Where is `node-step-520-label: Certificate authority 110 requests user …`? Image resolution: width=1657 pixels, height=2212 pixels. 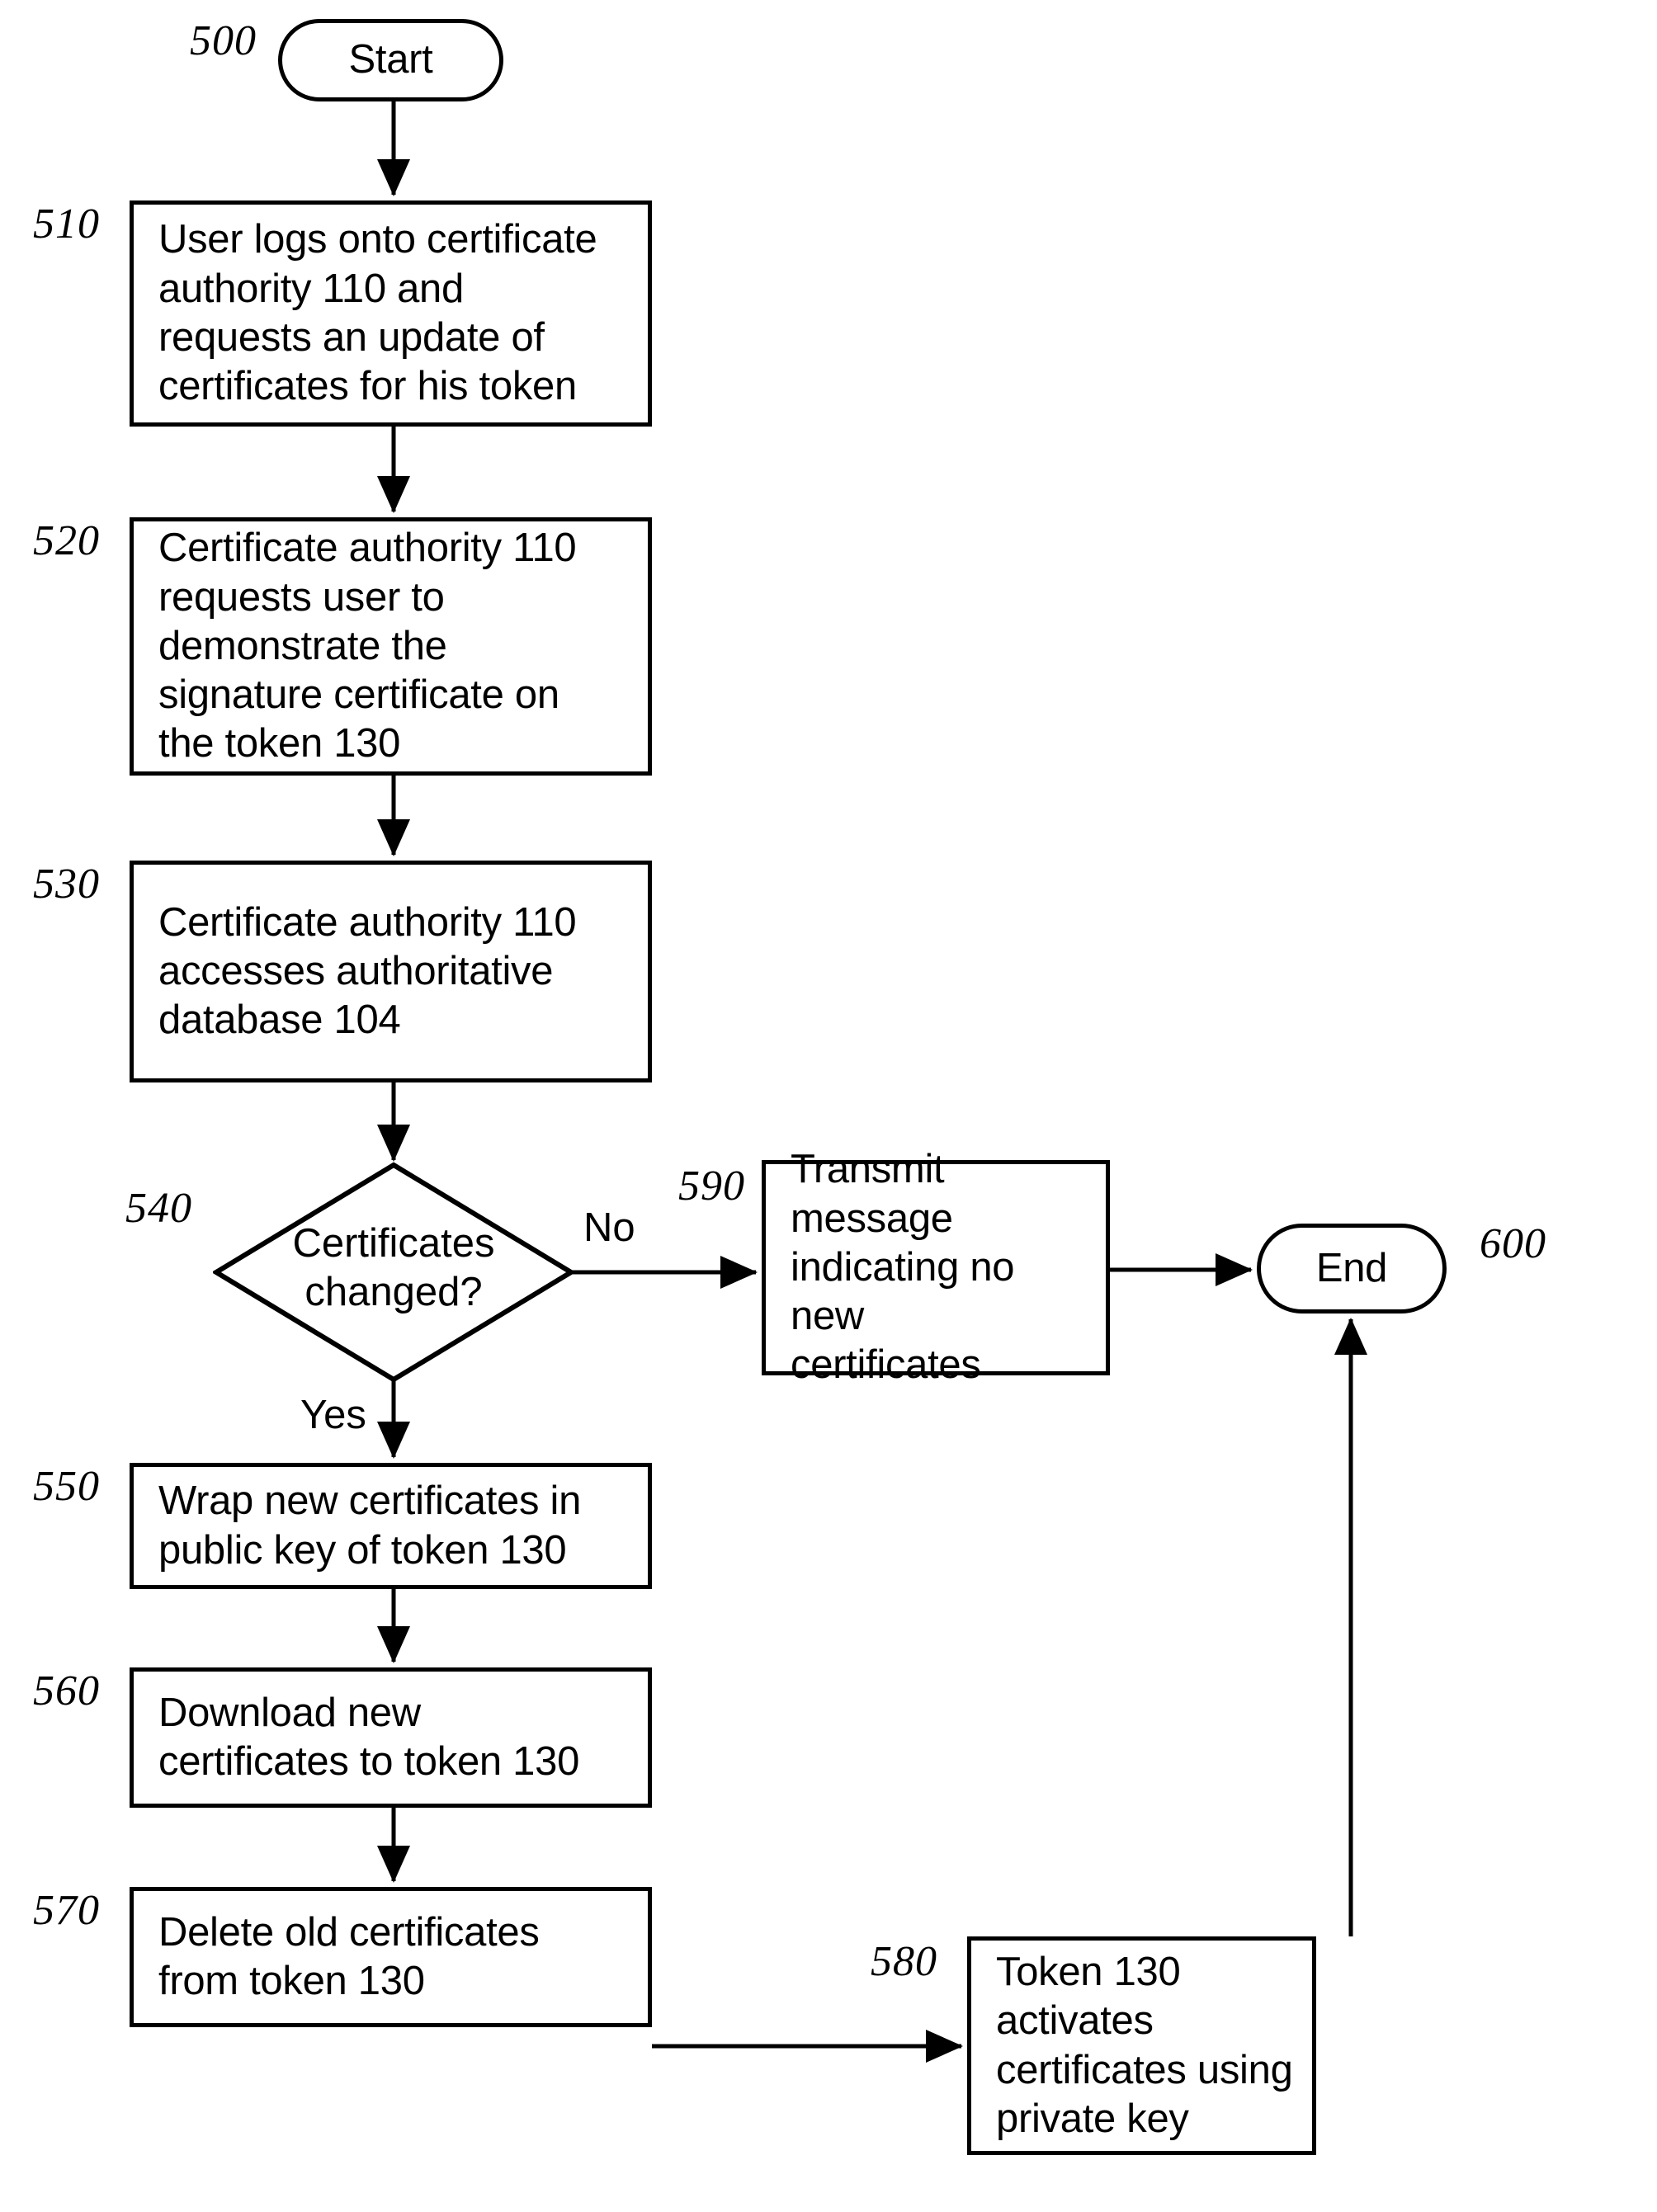 node-step-520-label: Certificate authority 110 requests user … is located at coordinates (367, 646).